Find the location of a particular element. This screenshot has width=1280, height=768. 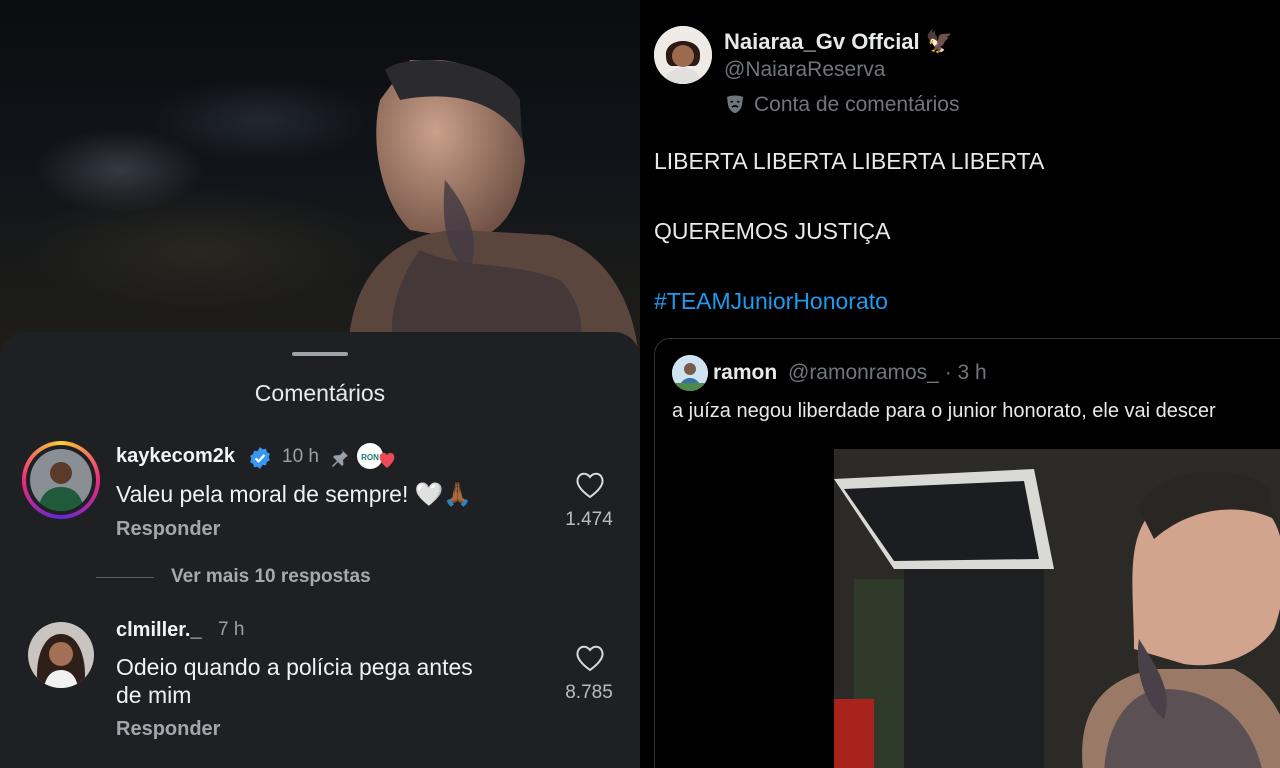

comment-time: 7 h is located at coordinates (231, 629).